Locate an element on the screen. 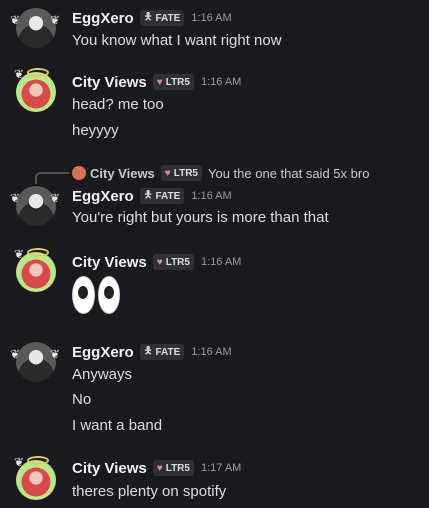  message-text: I want a band is located at coordinates (117, 425).